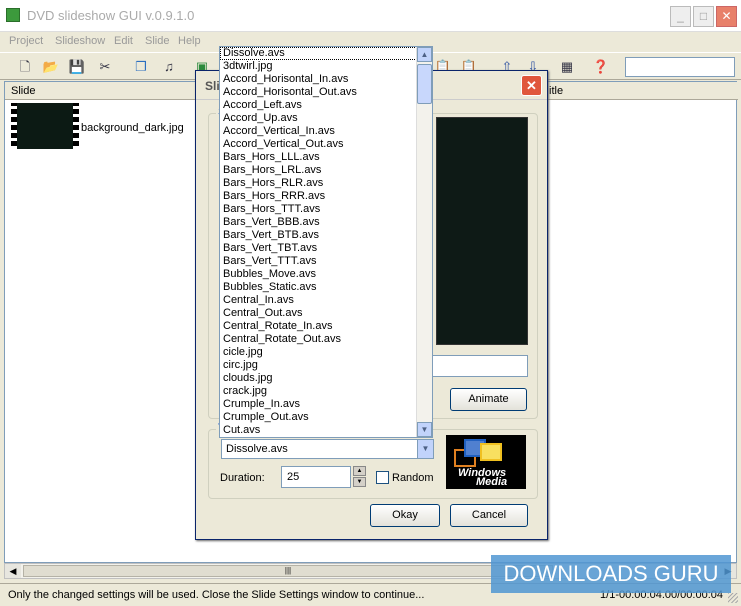 This screenshot has height=606, width=741. I want to click on windows-media-logo: Windows Media, so click(486, 462).